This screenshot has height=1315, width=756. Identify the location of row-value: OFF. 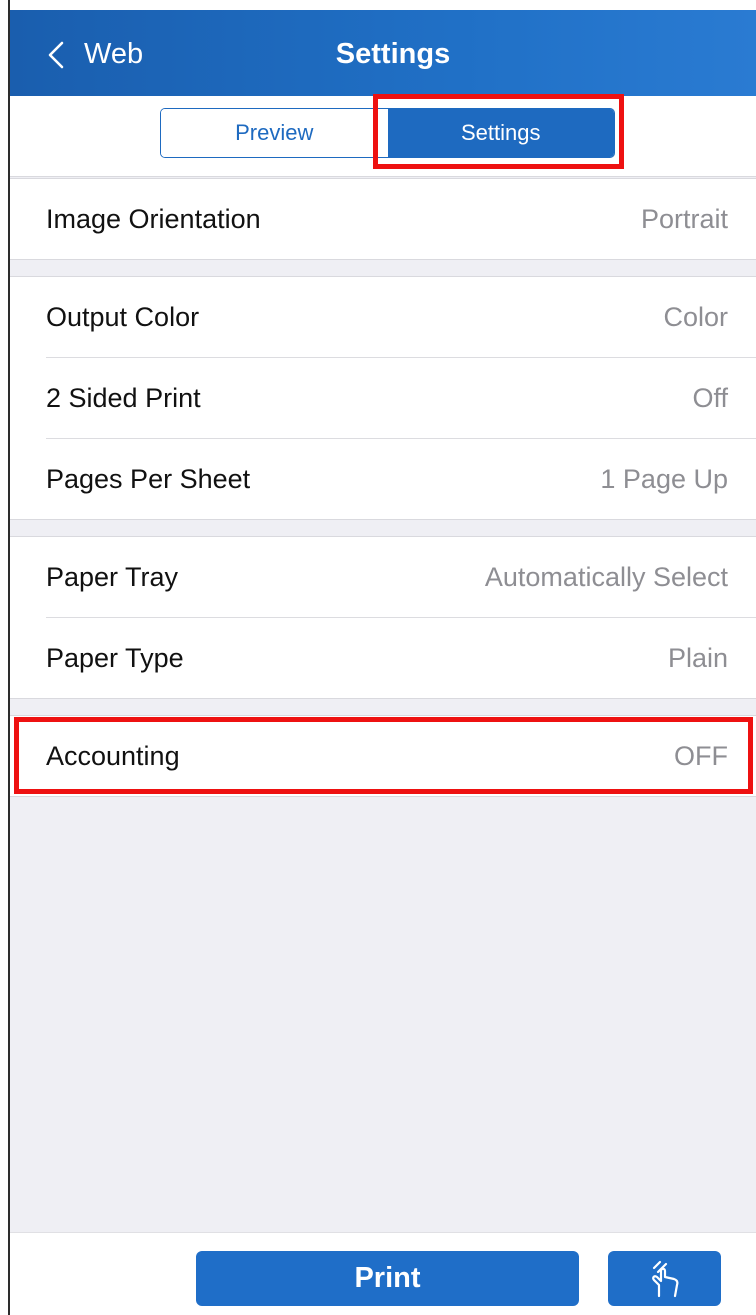
(701, 755).